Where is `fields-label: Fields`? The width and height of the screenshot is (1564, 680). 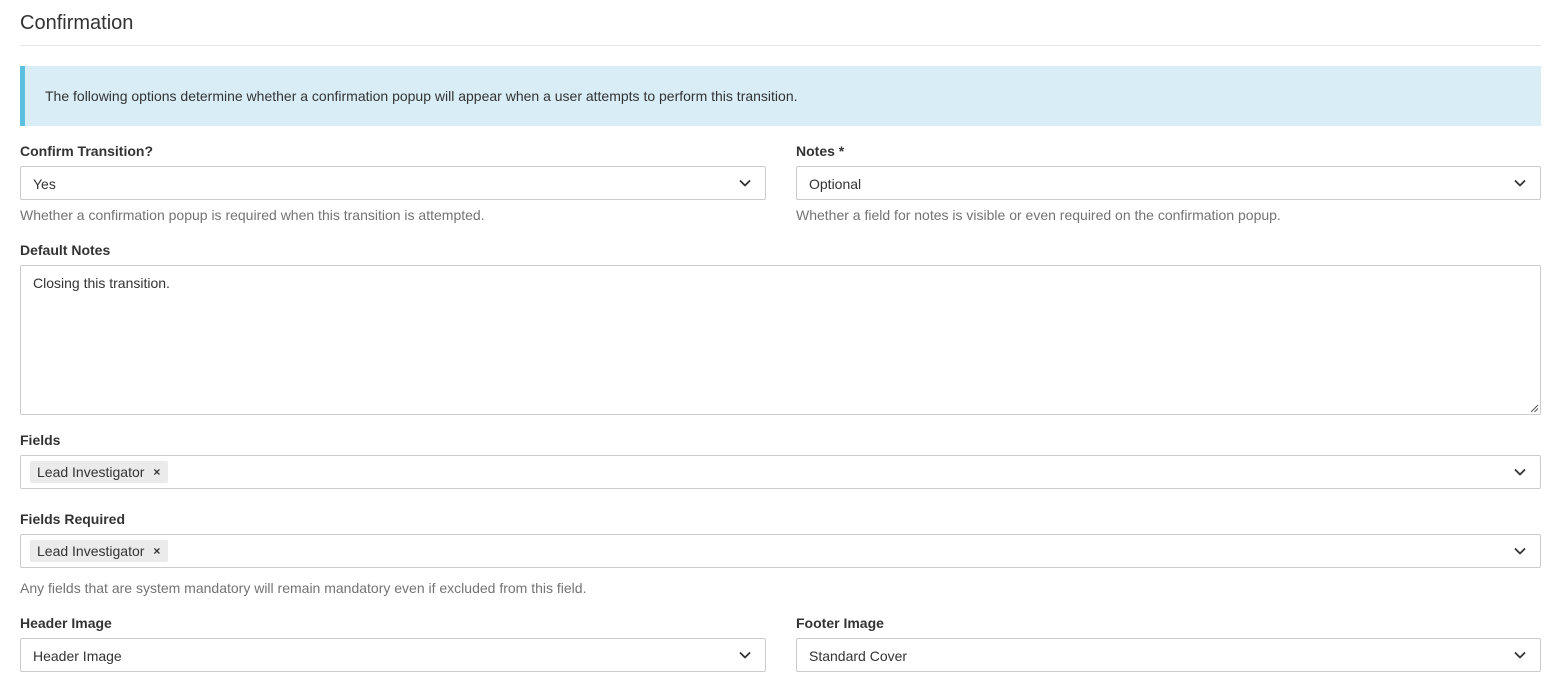
fields-label: Fields is located at coordinates (40, 440).